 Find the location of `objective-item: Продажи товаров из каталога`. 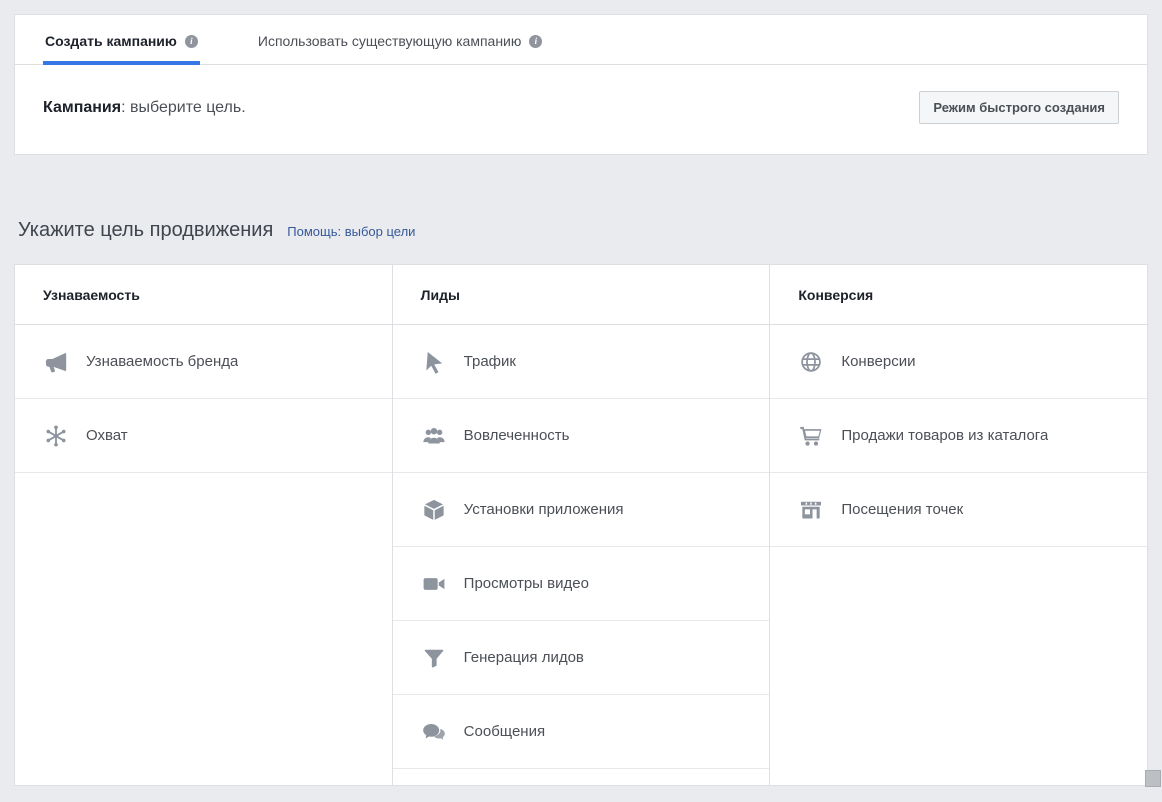

objective-item: Продажи товаров из каталога is located at coordinates (958, 436).